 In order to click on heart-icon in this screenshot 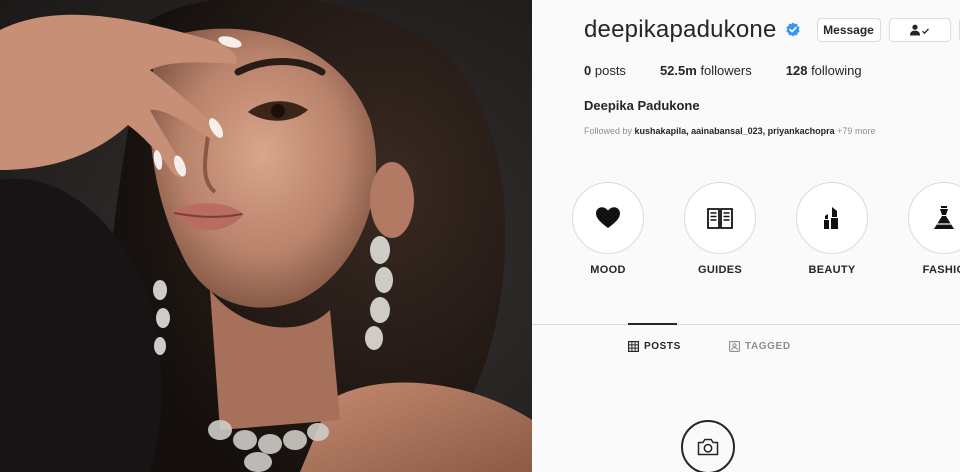, I will do `click(608, 217)`.